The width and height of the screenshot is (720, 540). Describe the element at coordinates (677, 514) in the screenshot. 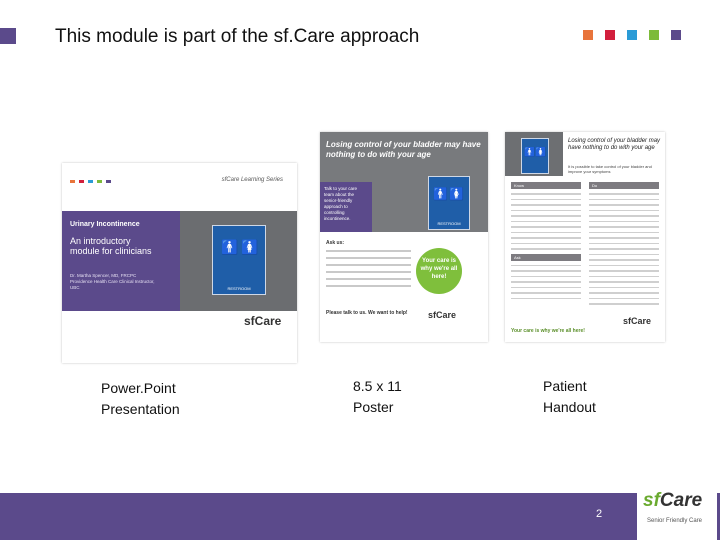

I see `sfcare-logo: sfCare Senior Friendly Care` at that location.